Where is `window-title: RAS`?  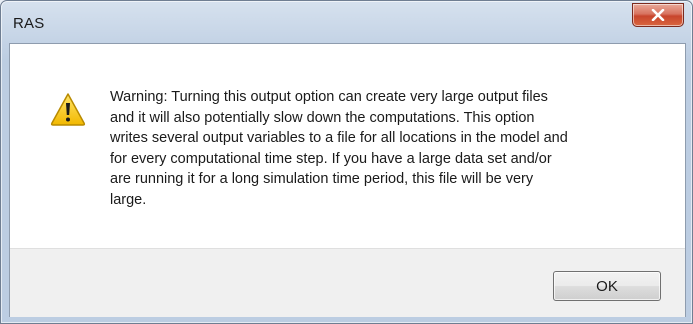
window-title: RAS is located at coordinates (29, 23).